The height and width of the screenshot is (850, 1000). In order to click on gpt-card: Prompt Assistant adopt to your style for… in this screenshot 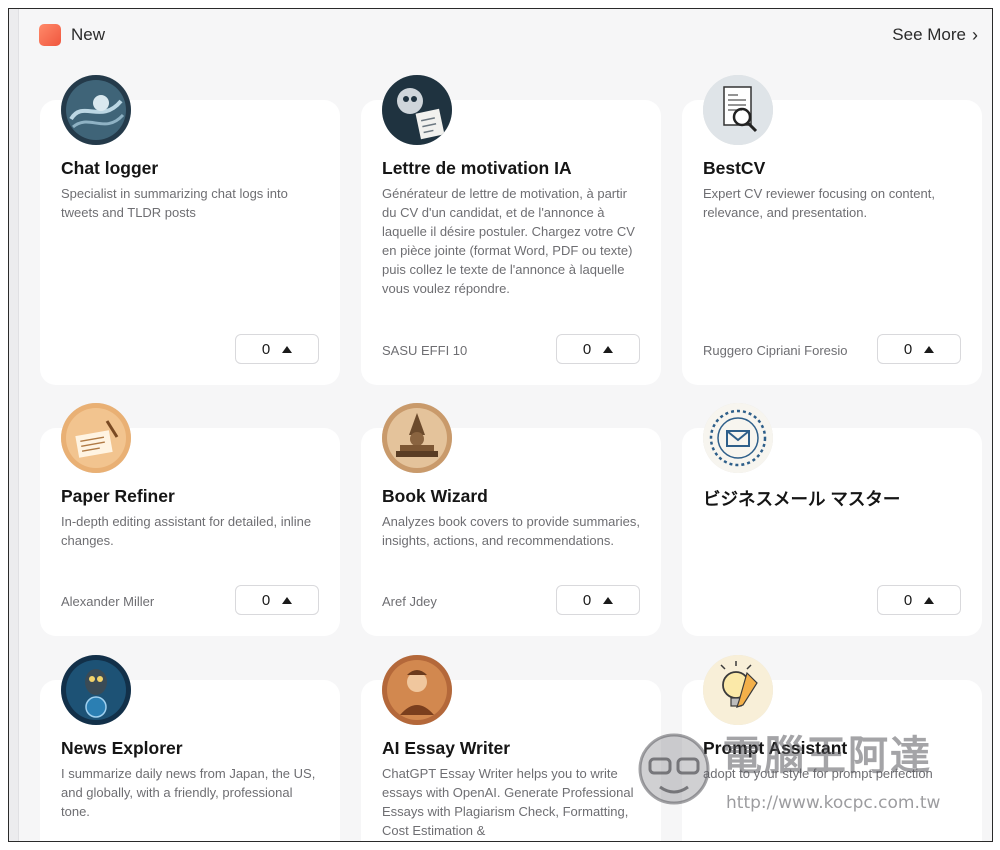, I will do `click(832, 748)`.